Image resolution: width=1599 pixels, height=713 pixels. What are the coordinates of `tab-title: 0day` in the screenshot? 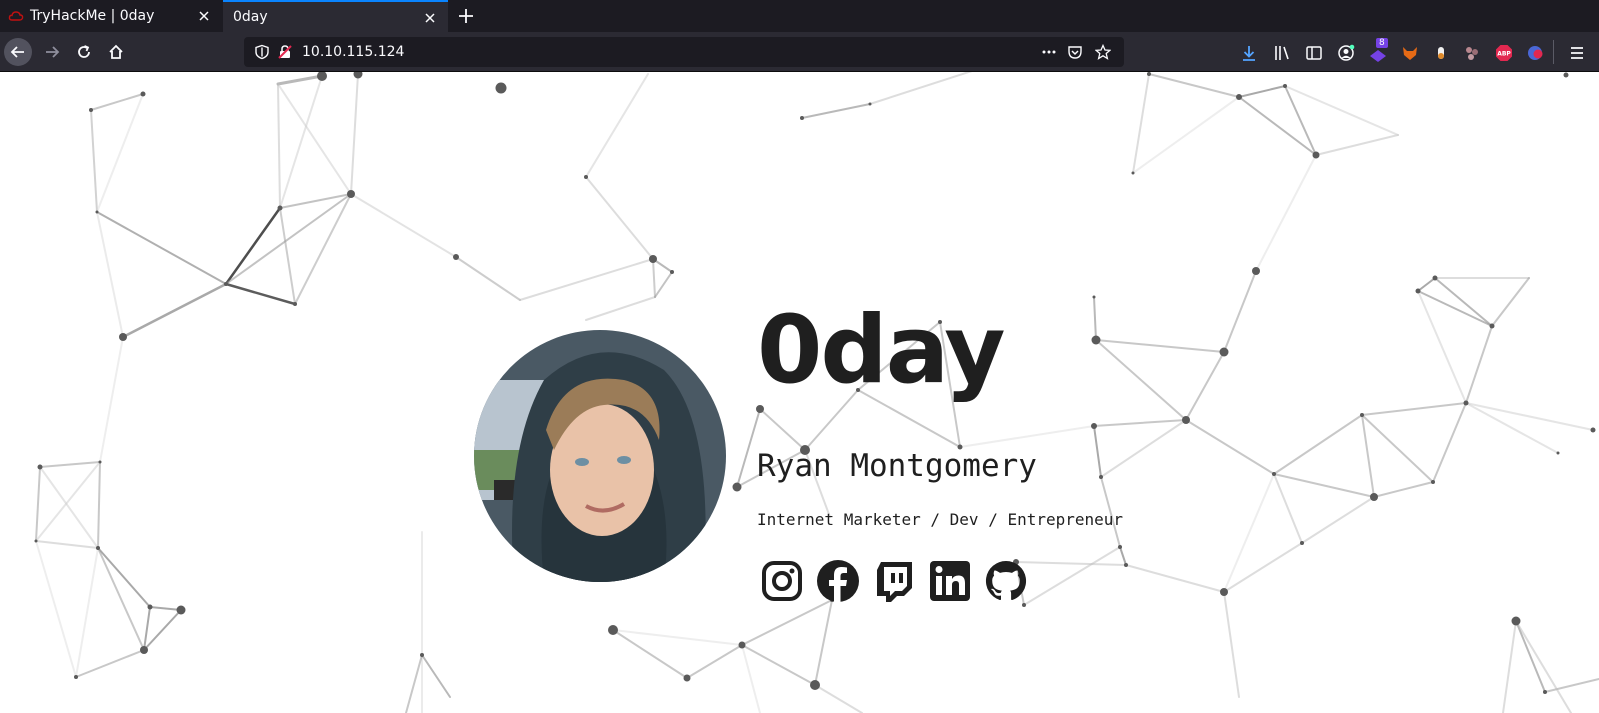 It's located at (250, 17).